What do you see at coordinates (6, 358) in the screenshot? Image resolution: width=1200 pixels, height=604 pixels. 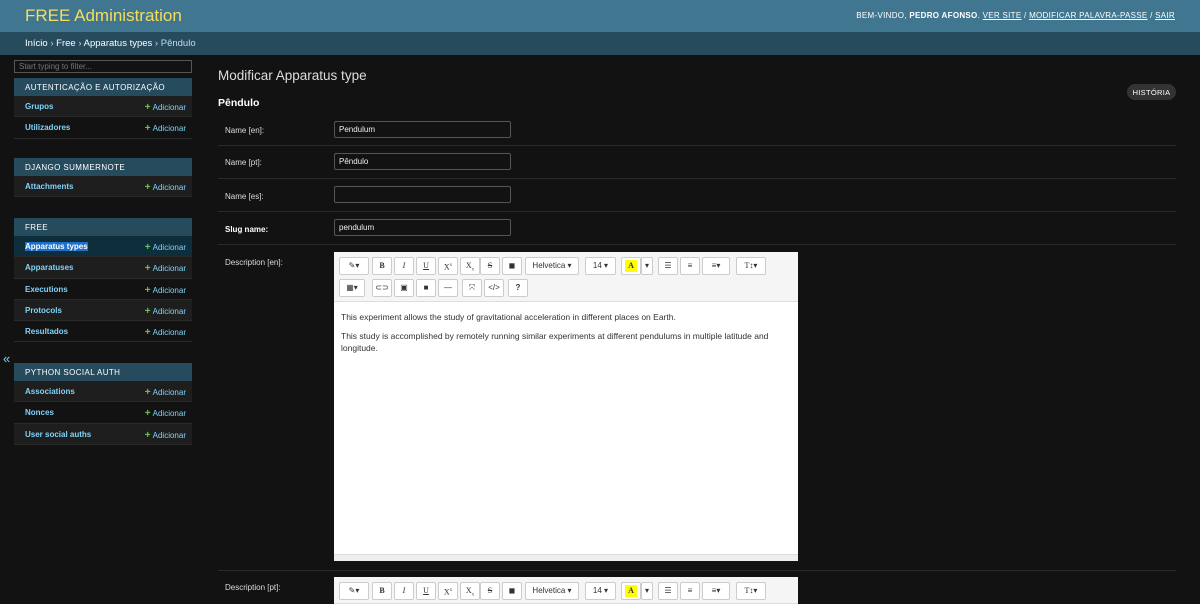 I see `collapse-sidebar-icon: «` at bounding box center [6, 358].